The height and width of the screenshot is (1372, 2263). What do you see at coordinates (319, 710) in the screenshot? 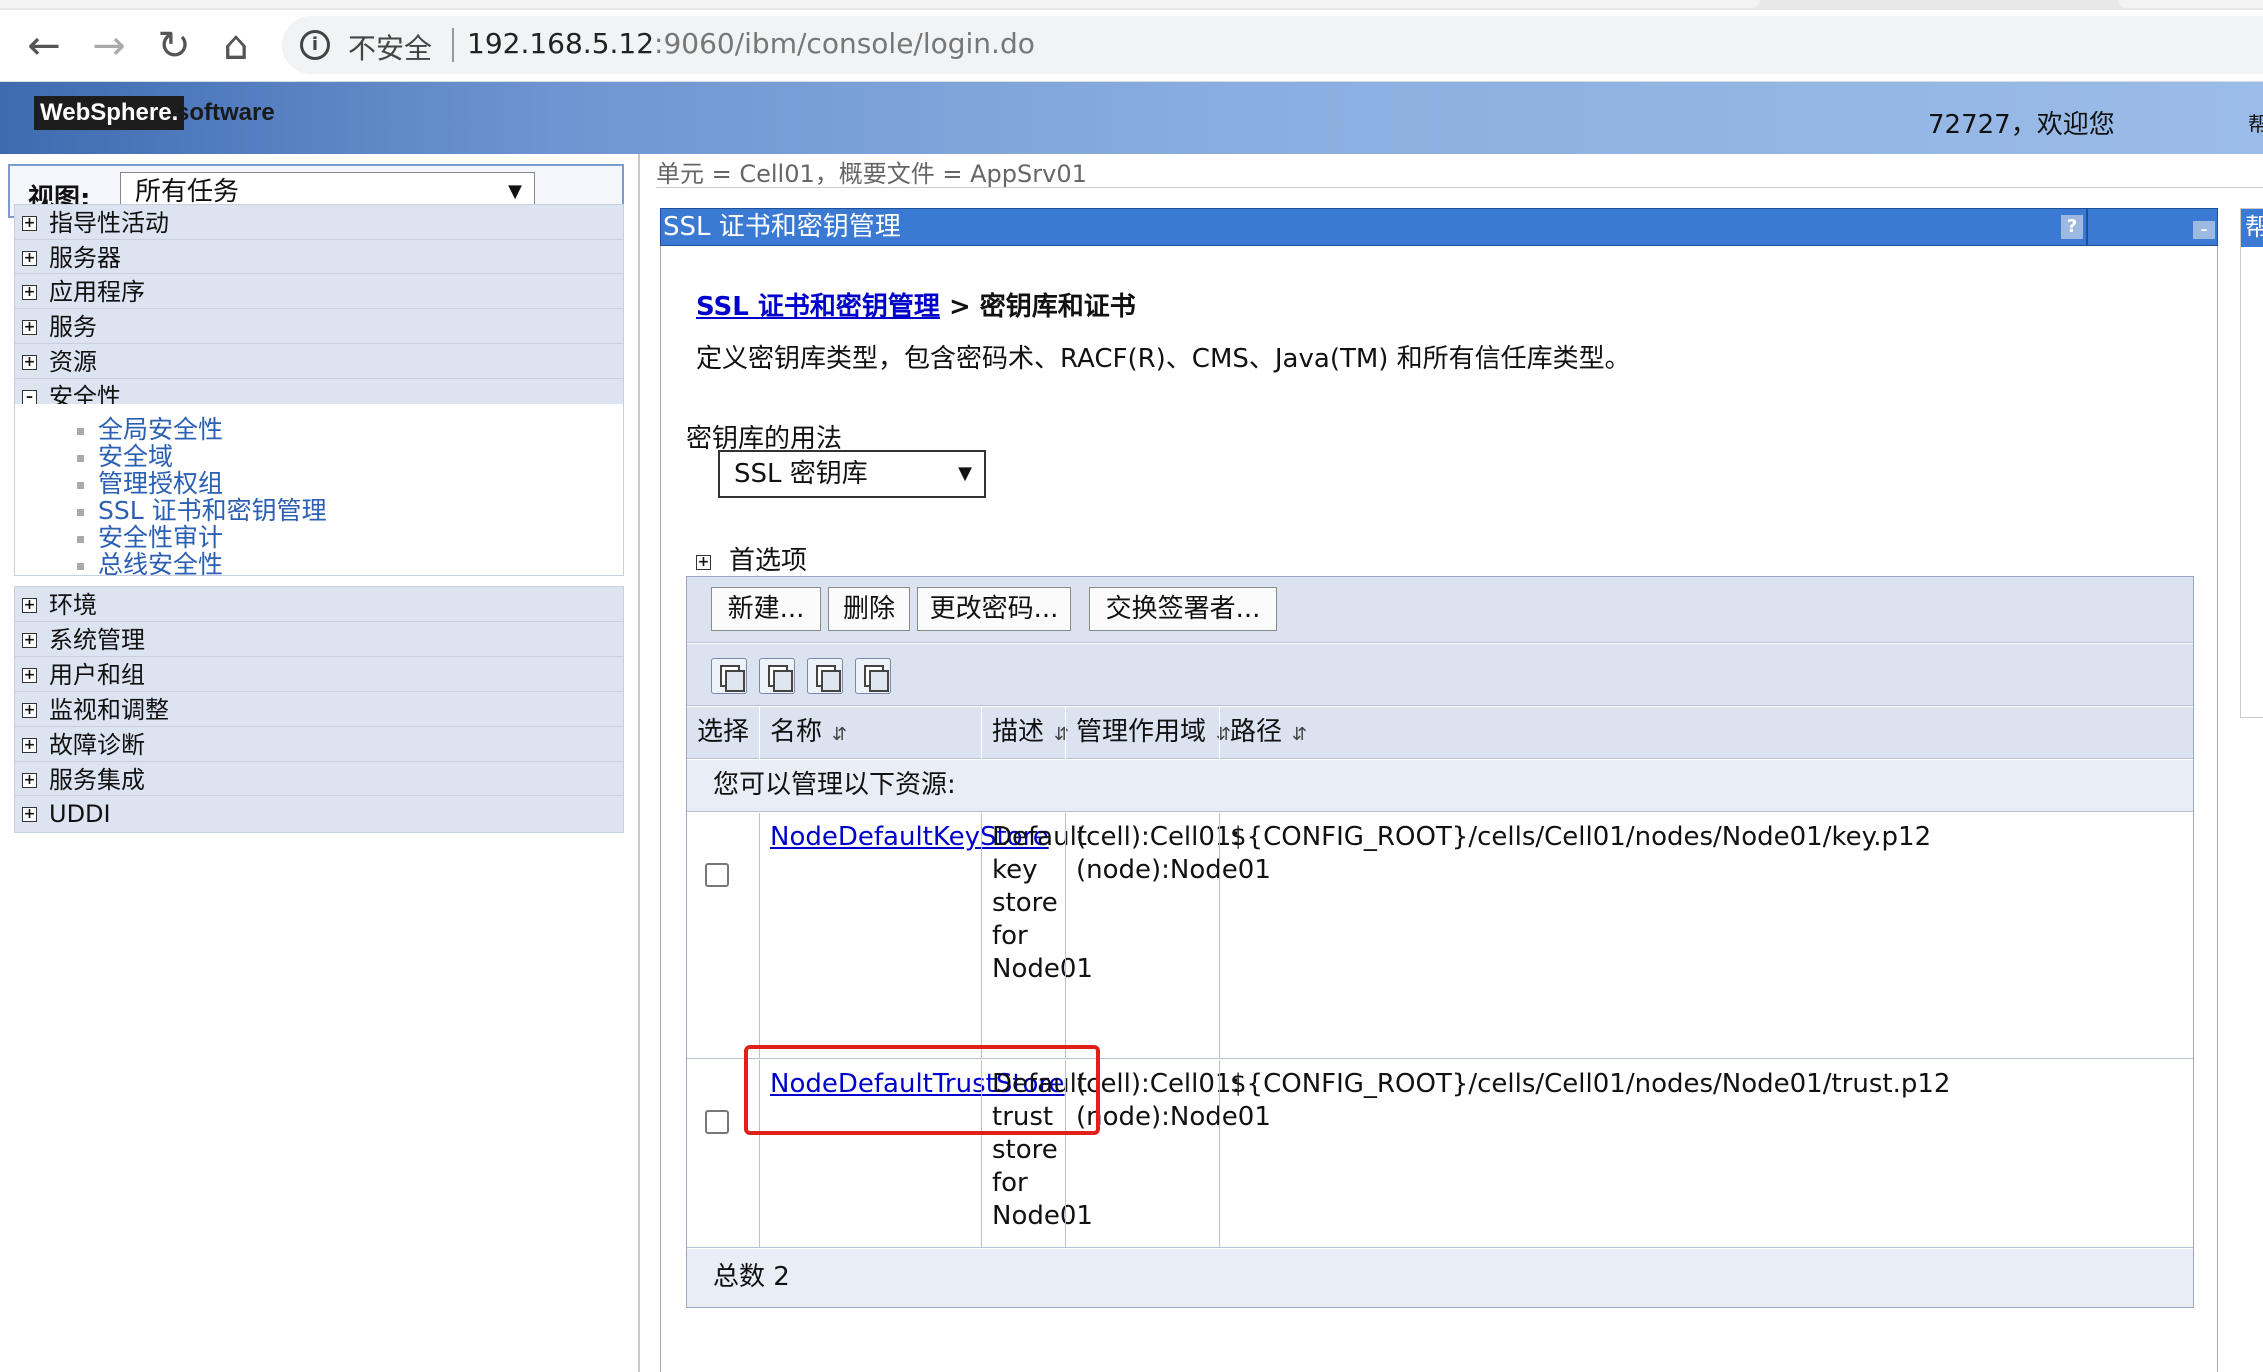
I see `nav-group-monitoring: + 监视和调整` at bounding box center [319, 710].